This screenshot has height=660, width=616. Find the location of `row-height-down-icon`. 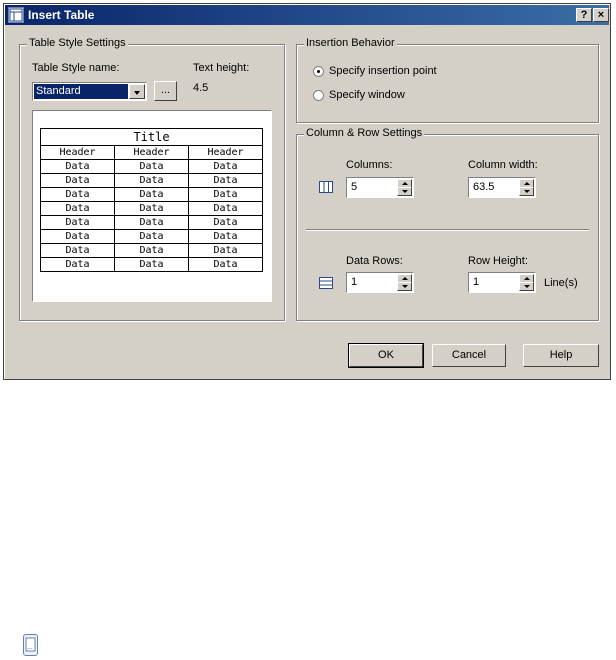

row-height-down-icon is located at coordinates (526, 286).